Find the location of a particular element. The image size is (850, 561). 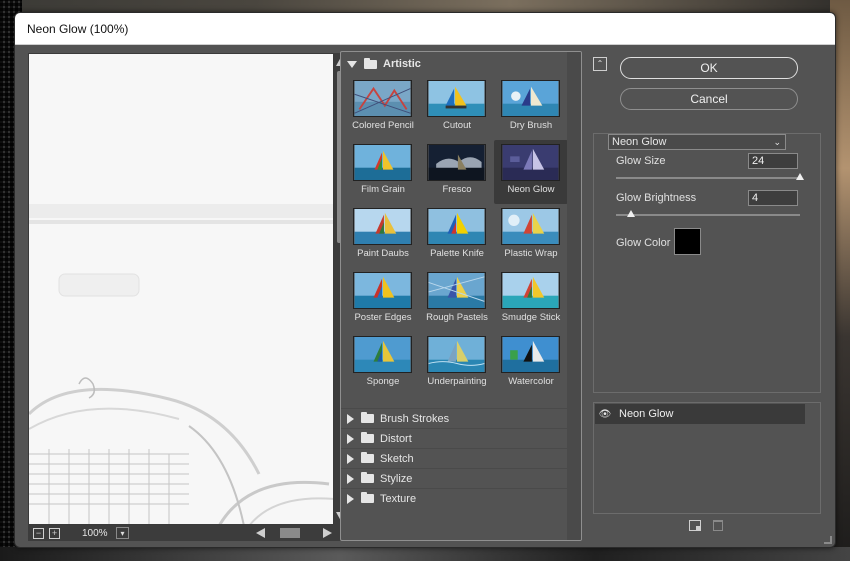

preview-statusbar: − + 100% ▾ is located at coordinates (188, 533).